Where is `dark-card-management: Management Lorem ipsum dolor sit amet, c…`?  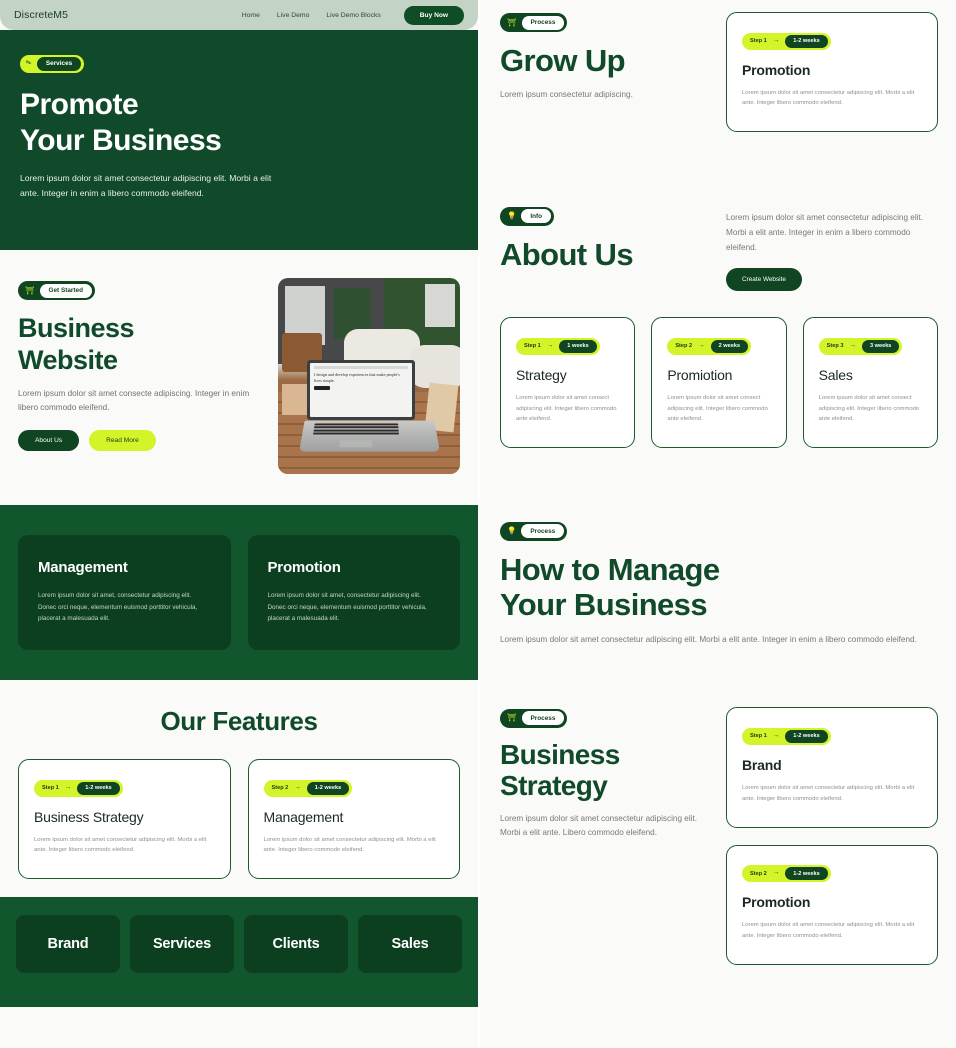 dark-card-management: Management Lorem ipsum dolor sit amet, c… is located at coordinates (124, 592).